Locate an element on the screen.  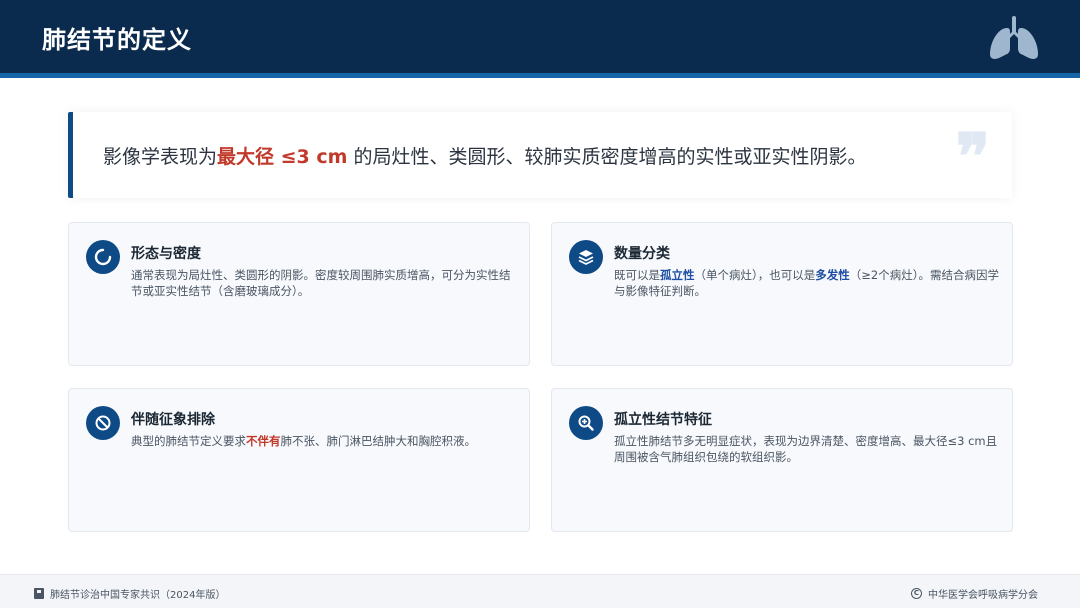
book-icon is located at coordinates (39, 593).